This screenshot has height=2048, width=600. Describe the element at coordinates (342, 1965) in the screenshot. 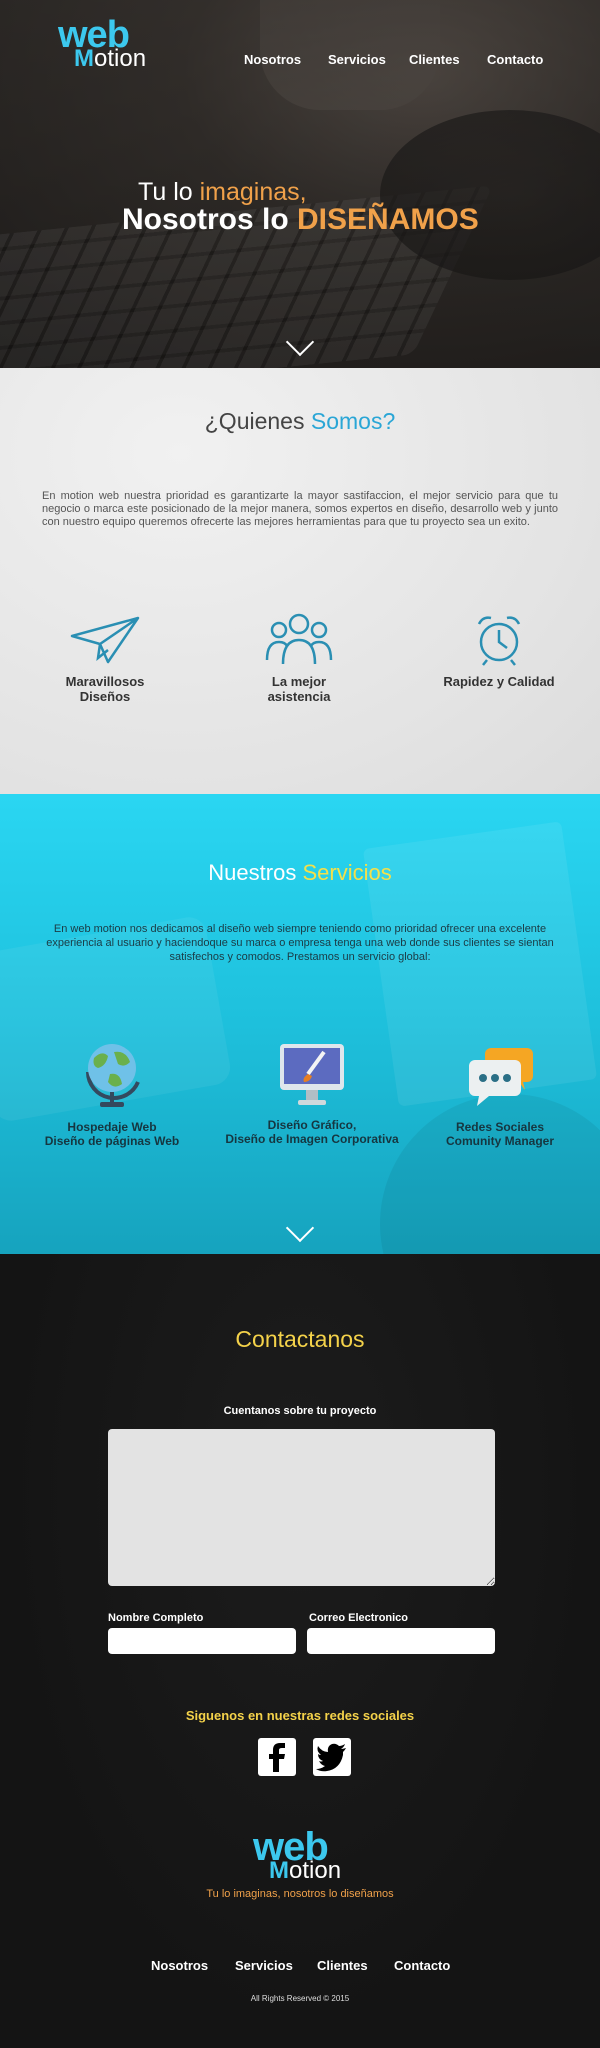

I see `footer-nav-clientes: Clientes` at that location.